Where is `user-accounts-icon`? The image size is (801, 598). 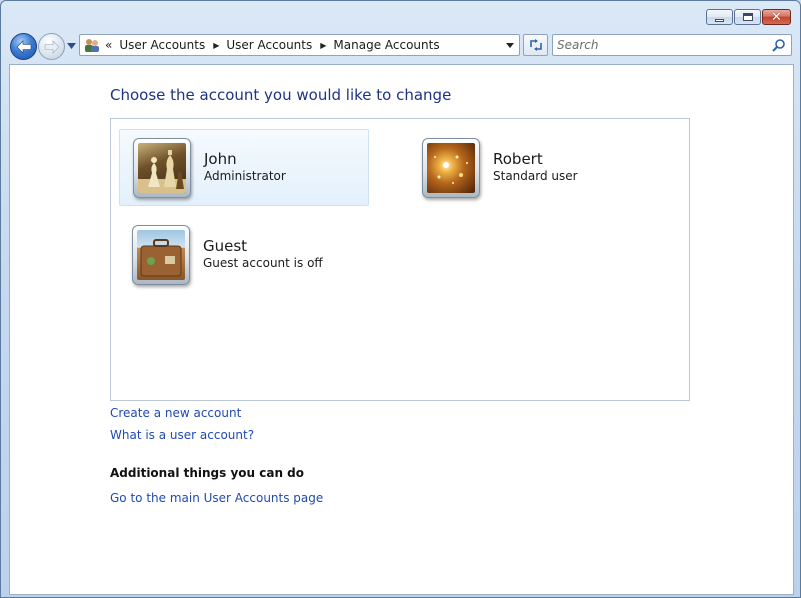
user-accounts-icon is located at coordinates (92, 45).